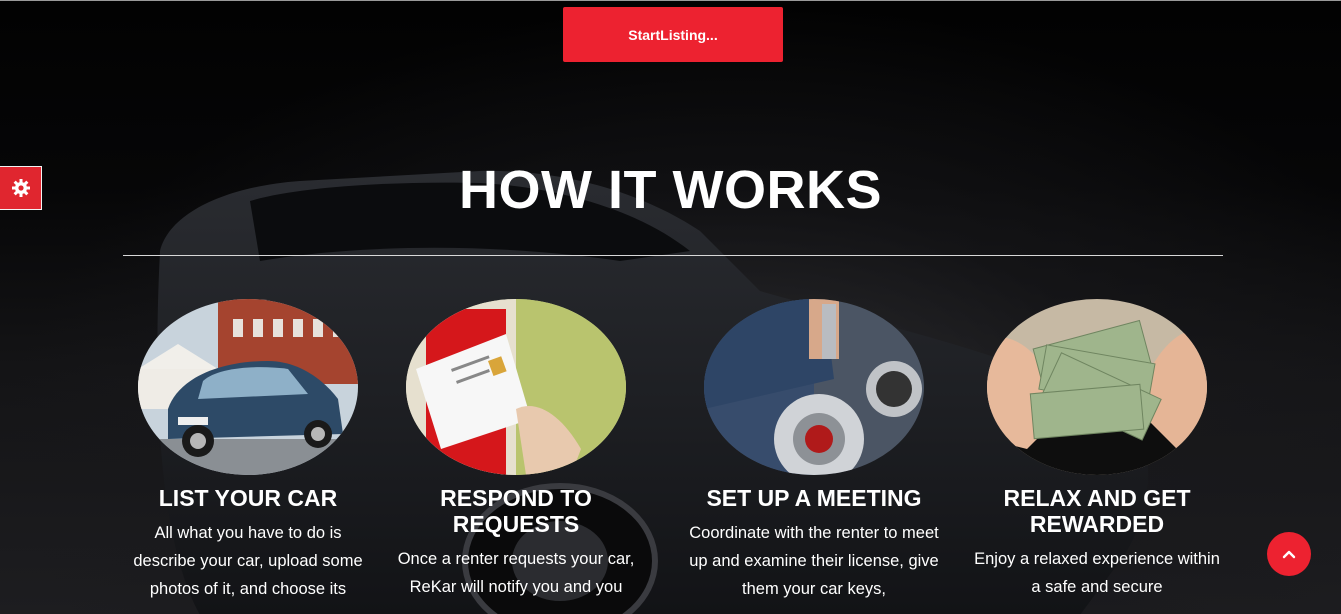 The width and height of the screenshot is (1341, 614). I want to click on money-photo, so click(1097, 387).